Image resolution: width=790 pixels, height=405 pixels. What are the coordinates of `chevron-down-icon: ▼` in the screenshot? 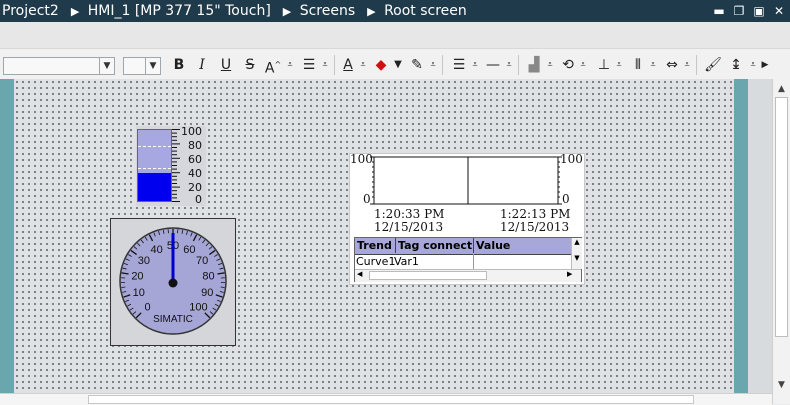 It's located at (106, 66).